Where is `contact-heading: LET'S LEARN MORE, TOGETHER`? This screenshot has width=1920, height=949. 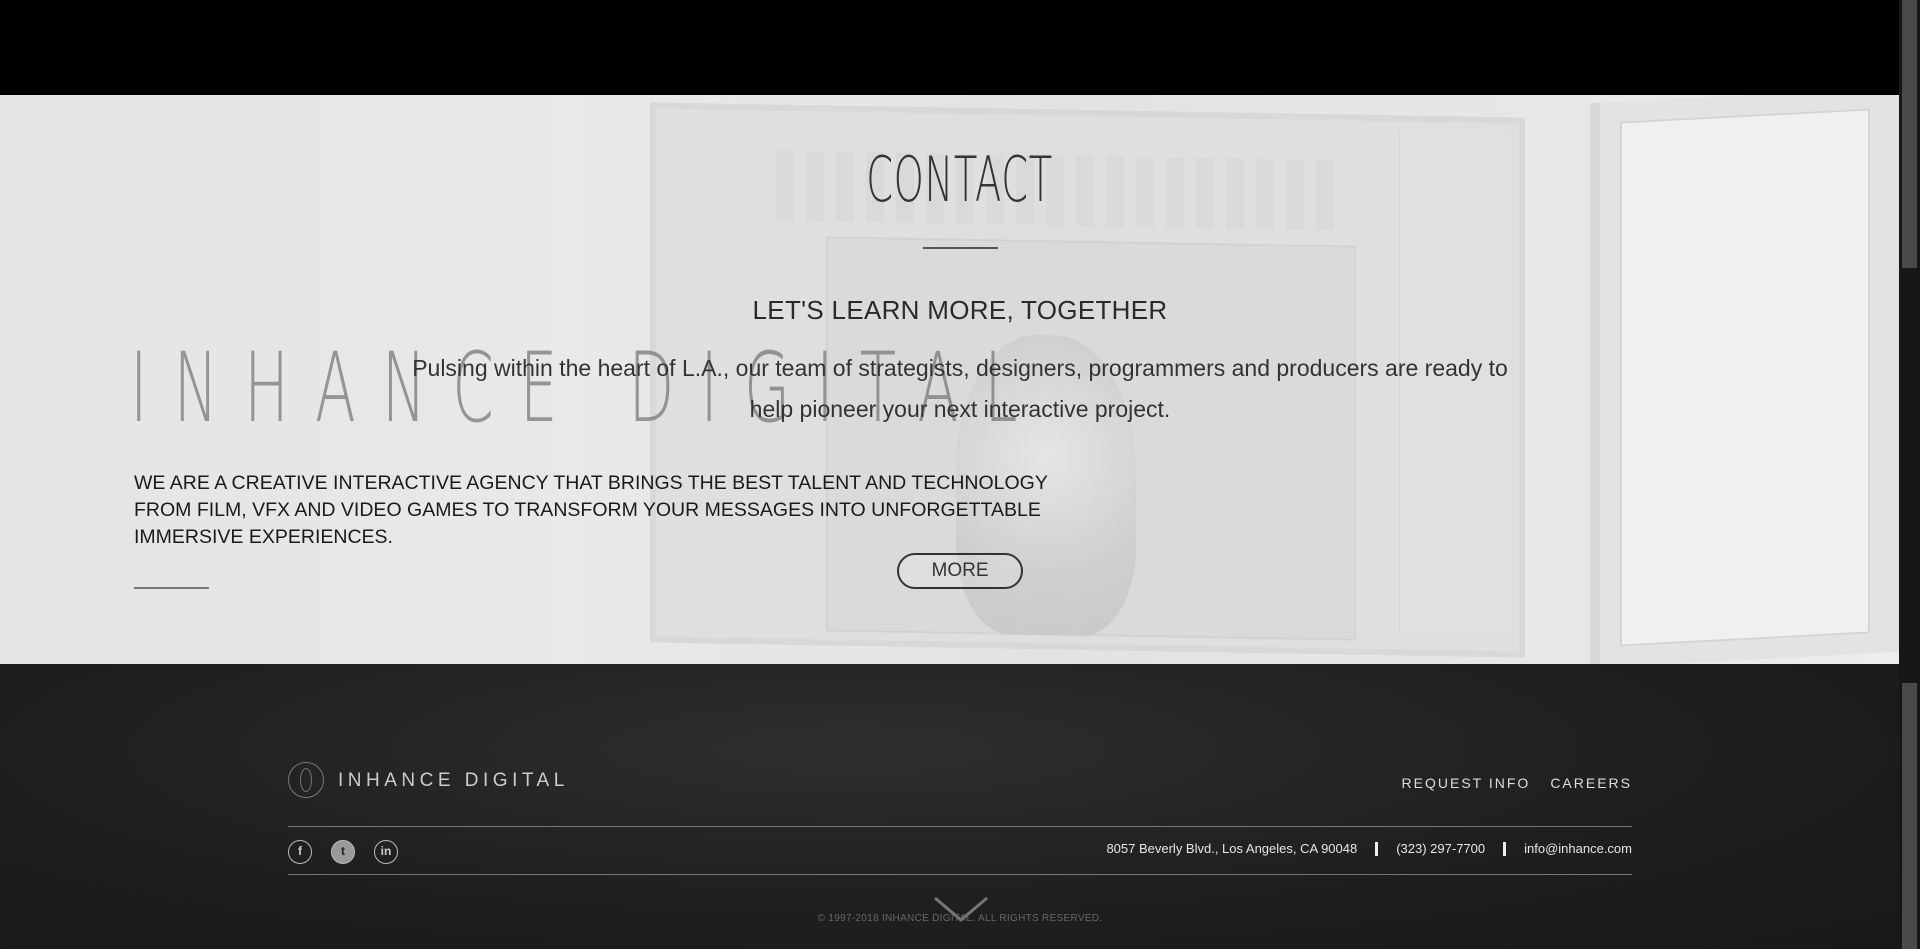
contact-heading: LET'S LEARN MORE, TOGETHER is located at coordinates (960, 310).